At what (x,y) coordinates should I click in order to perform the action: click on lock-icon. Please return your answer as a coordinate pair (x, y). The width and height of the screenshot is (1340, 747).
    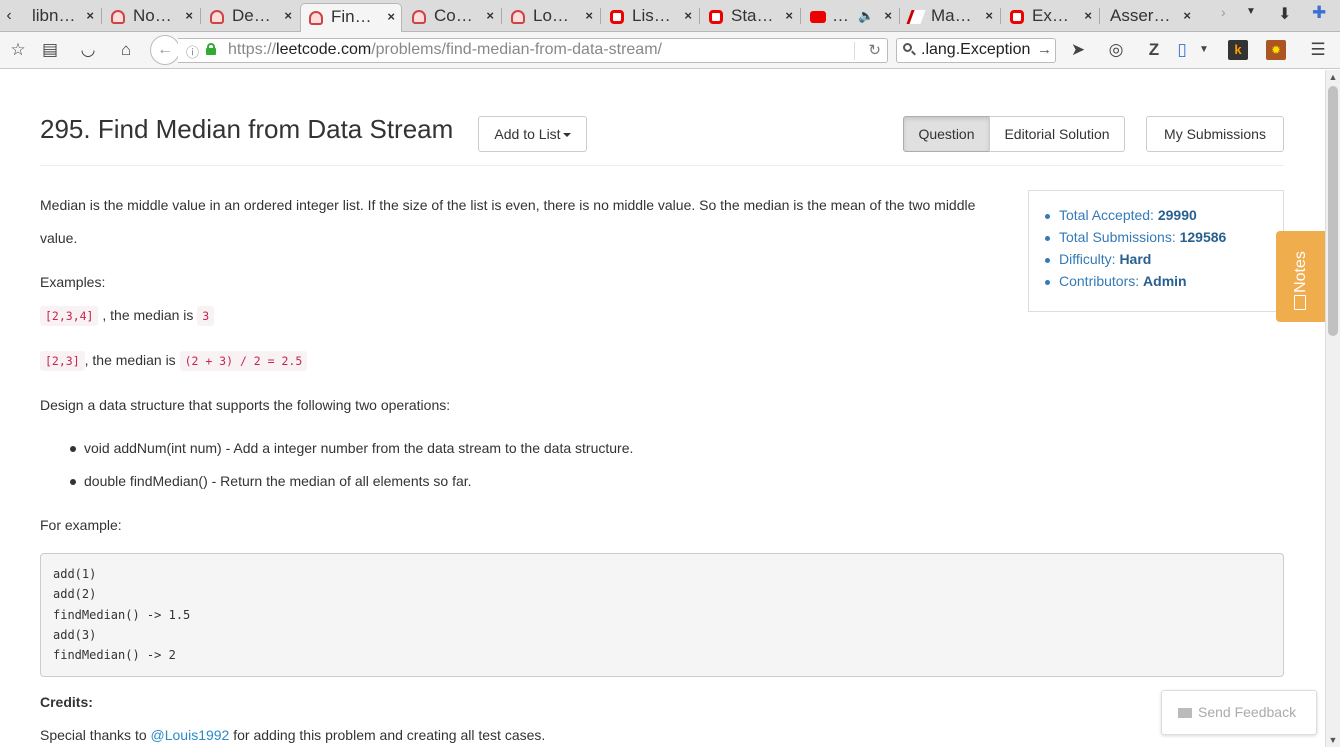
    Looking at the image, I should click on (211, 49).